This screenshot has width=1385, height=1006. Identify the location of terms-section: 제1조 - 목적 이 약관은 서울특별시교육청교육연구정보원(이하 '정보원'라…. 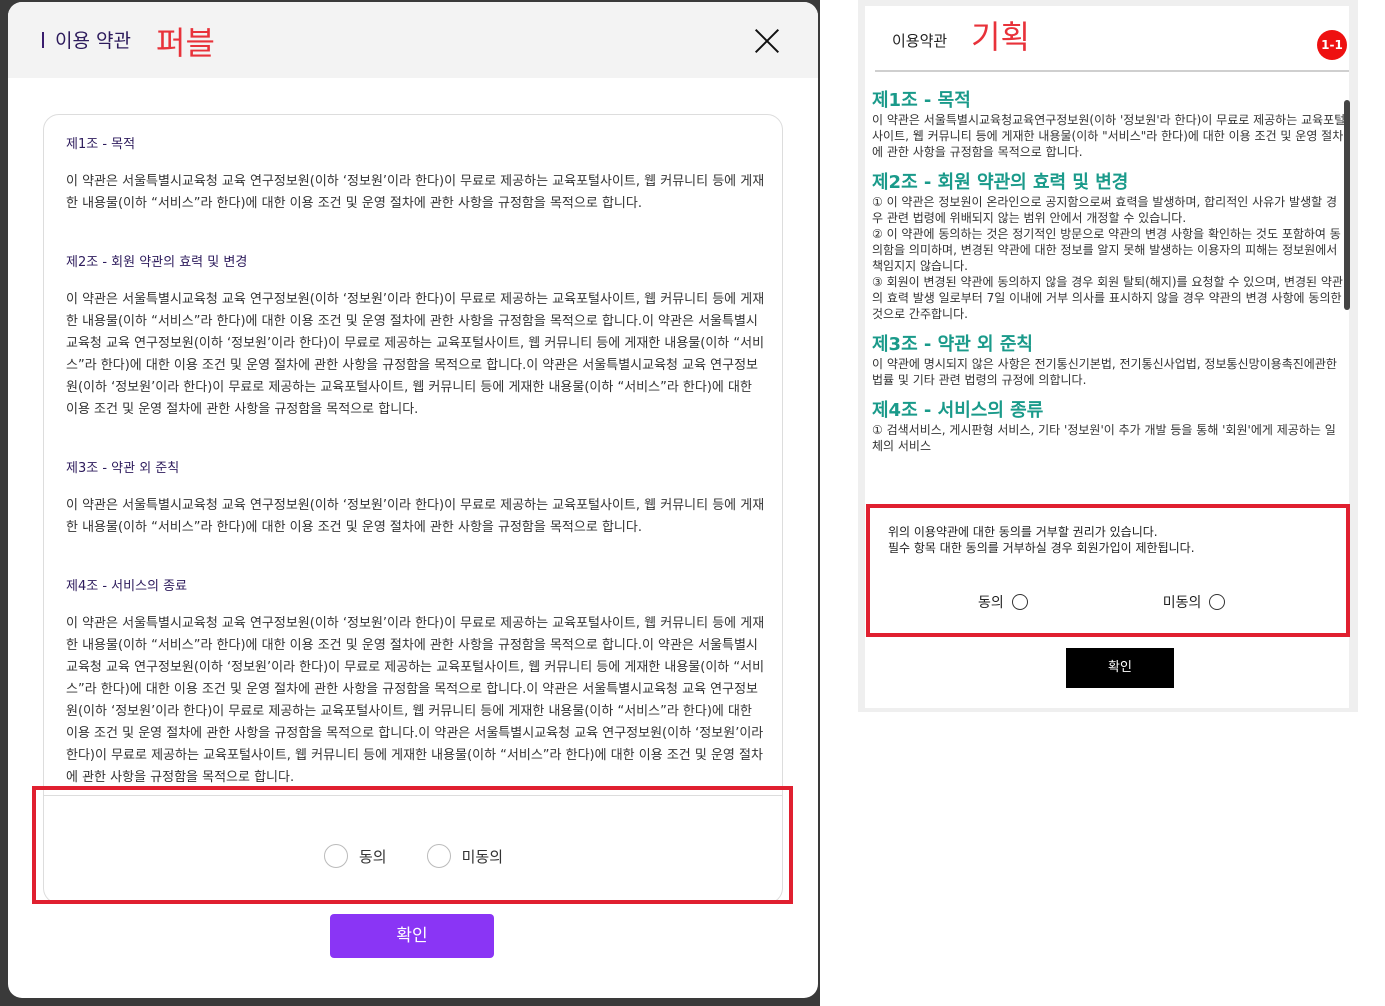
(1109, 125).